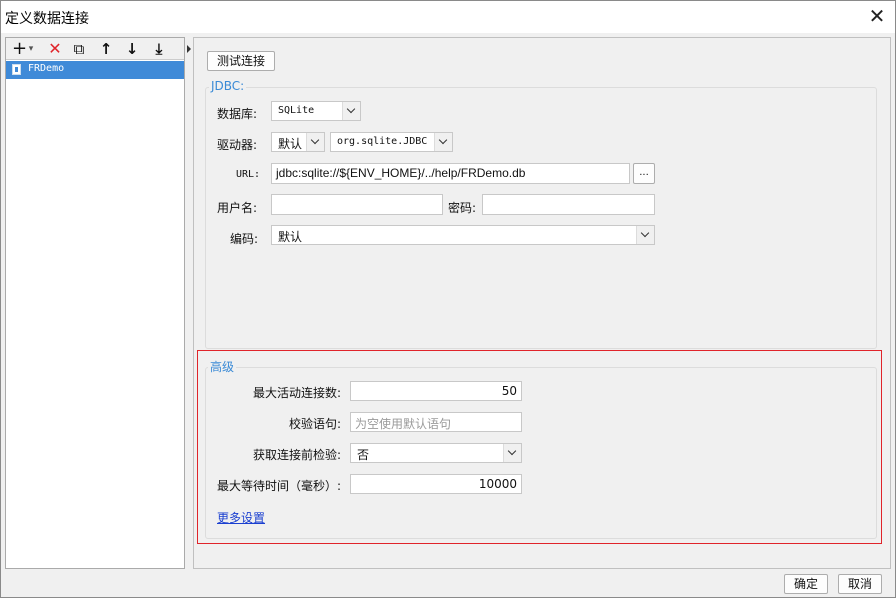 Image resolution: width=896 pixels, height=598 pixels. I want to click on database-label: 数据库:, so click(237, 114).